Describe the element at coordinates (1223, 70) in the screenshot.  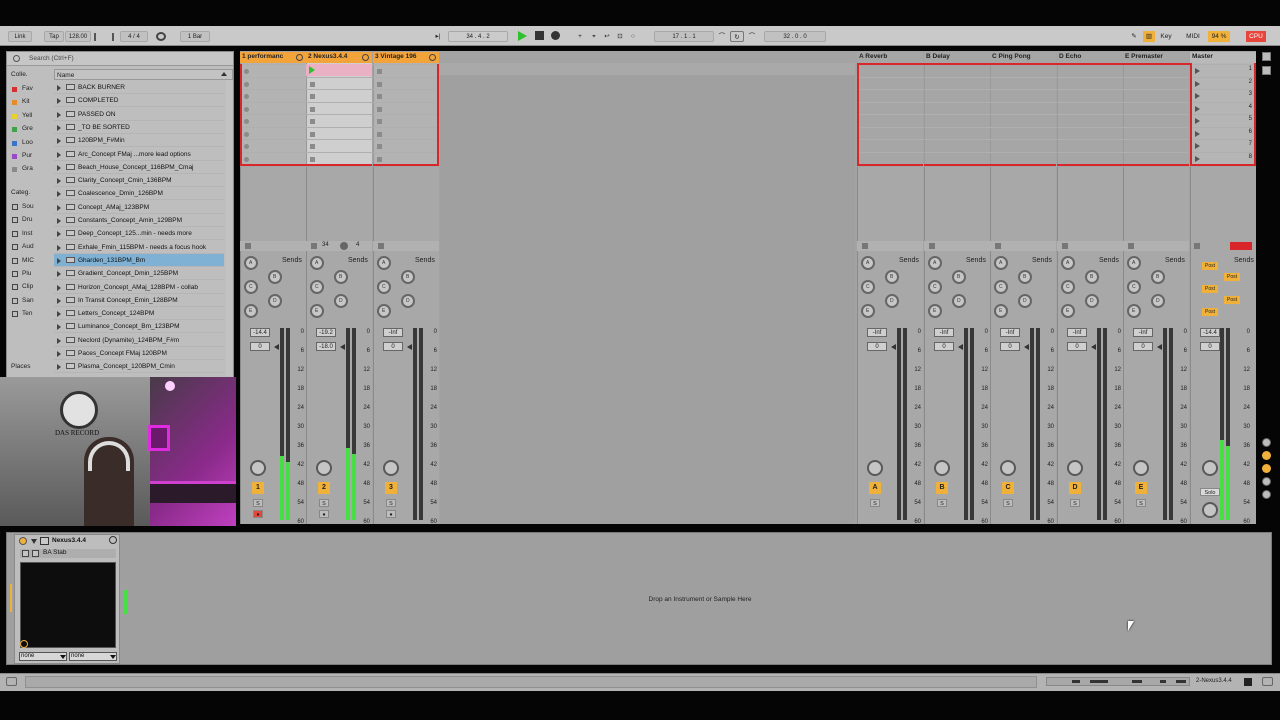
I see `scene-slot: 1` at that location.